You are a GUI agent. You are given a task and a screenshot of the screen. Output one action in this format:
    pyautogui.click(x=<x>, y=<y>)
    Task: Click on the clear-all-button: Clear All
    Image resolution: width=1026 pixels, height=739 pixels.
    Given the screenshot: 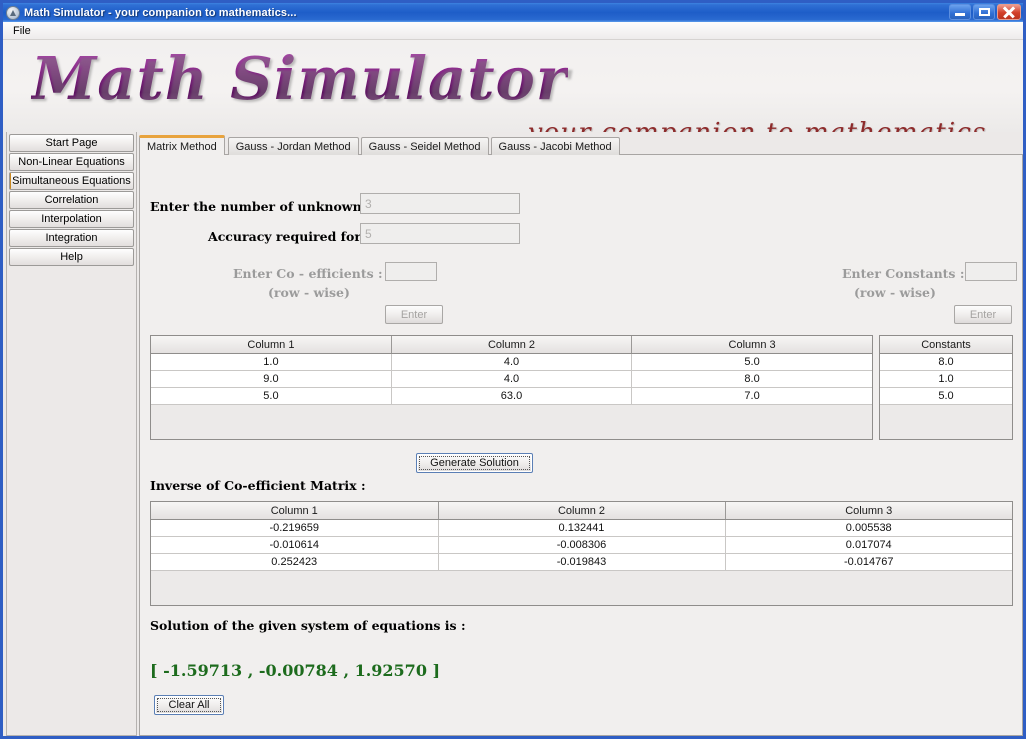 What is the action you would take?
    pyautogui.click(x=189, y=705)
    